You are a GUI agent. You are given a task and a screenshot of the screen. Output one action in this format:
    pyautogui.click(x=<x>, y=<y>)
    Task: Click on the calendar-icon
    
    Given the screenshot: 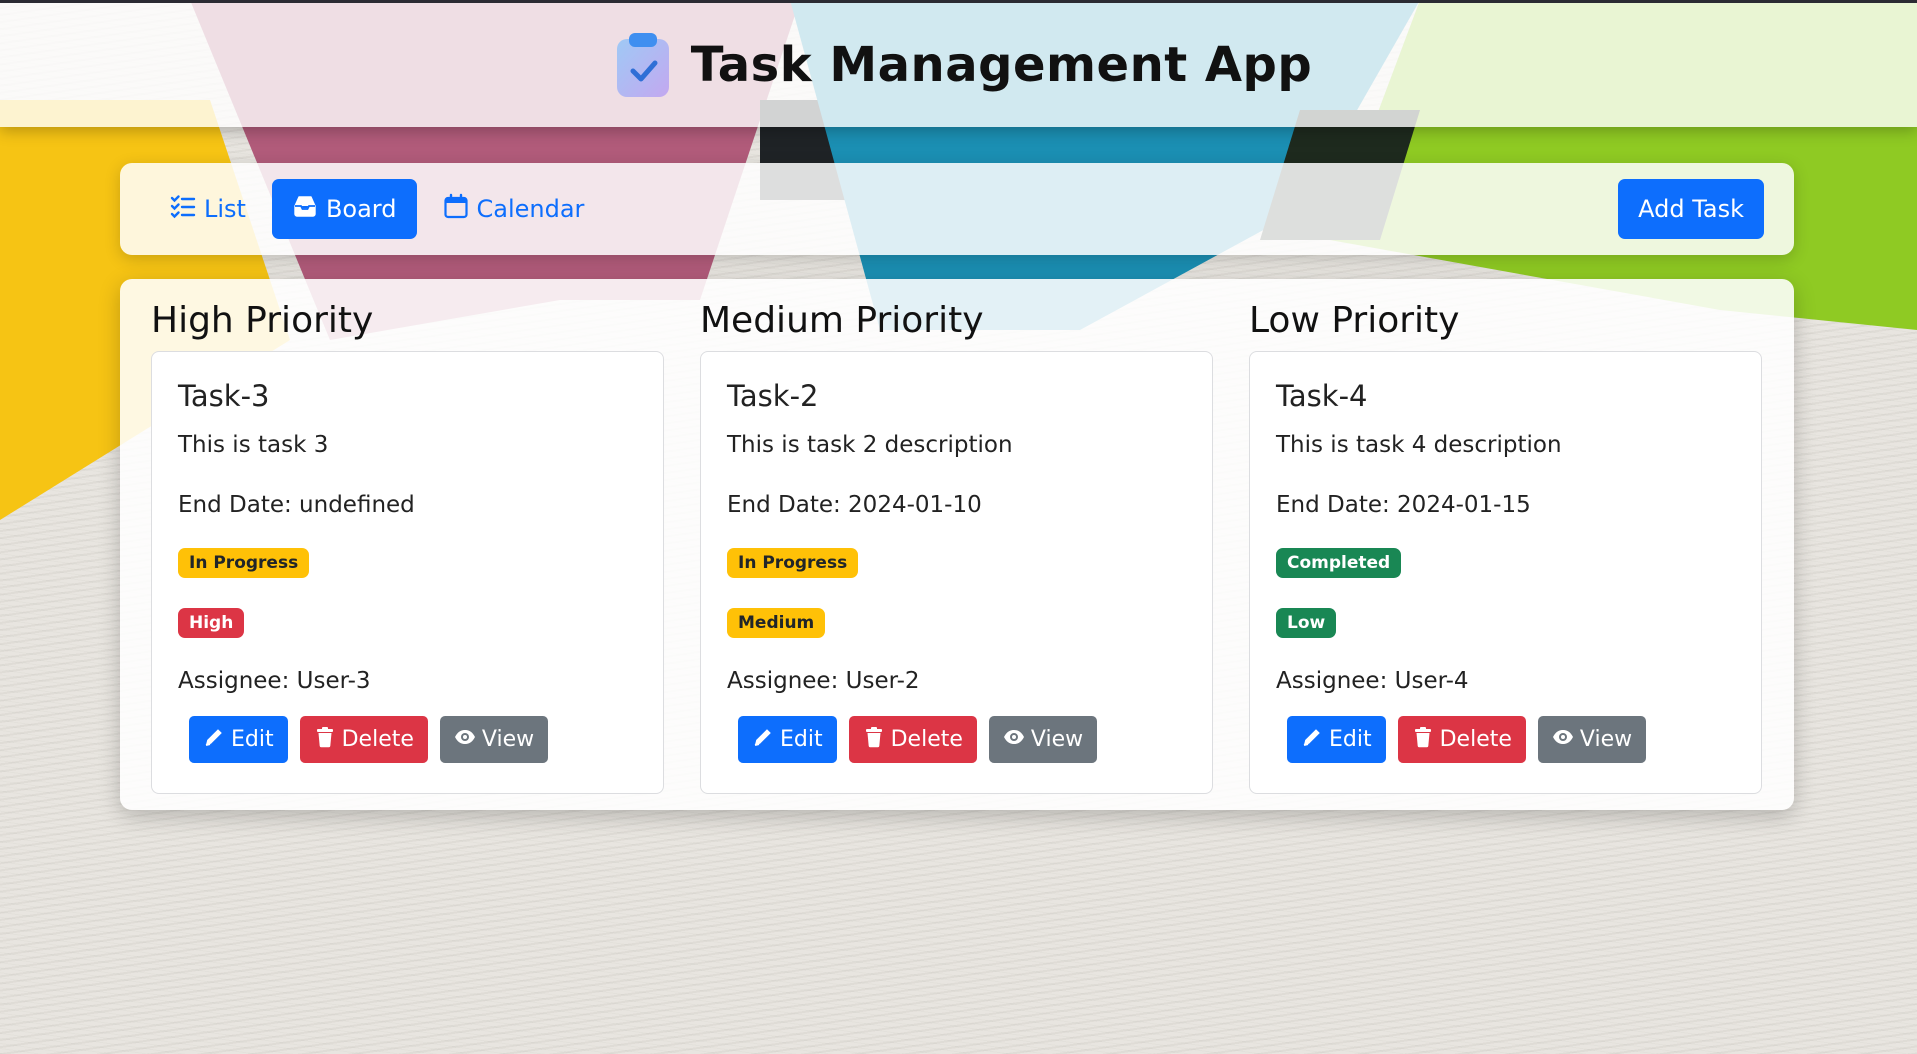 What is the action you would take?
    pyautogui.click(x=456, y=209)
    